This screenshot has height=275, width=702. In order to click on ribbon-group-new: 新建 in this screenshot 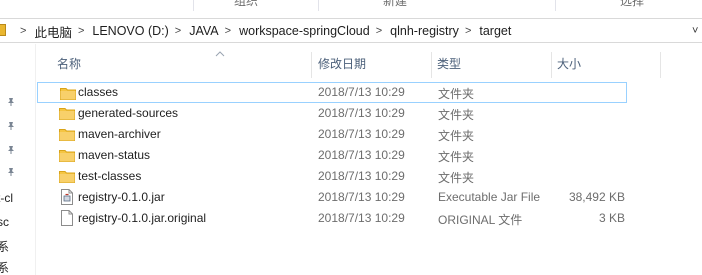, I will do `click(395, 4)`.